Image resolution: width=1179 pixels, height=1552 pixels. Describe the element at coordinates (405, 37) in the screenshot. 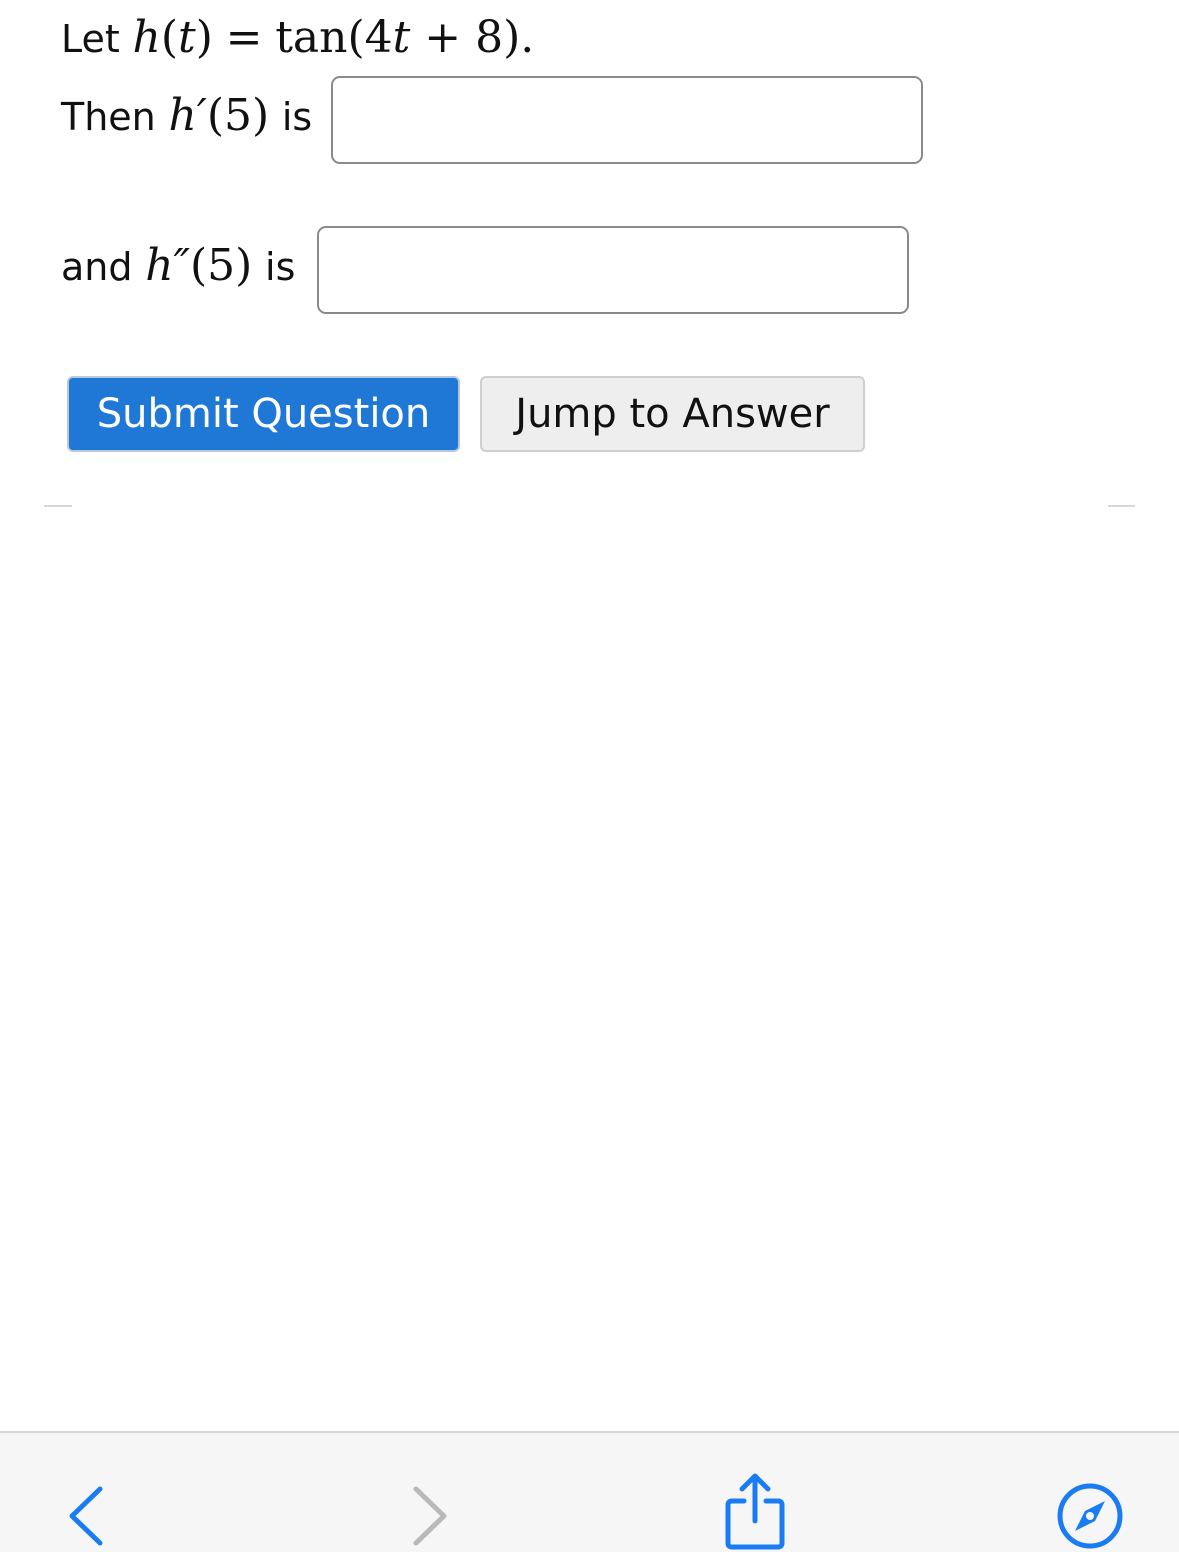

I see `function-expression: tan(4t + 8).` at that location.